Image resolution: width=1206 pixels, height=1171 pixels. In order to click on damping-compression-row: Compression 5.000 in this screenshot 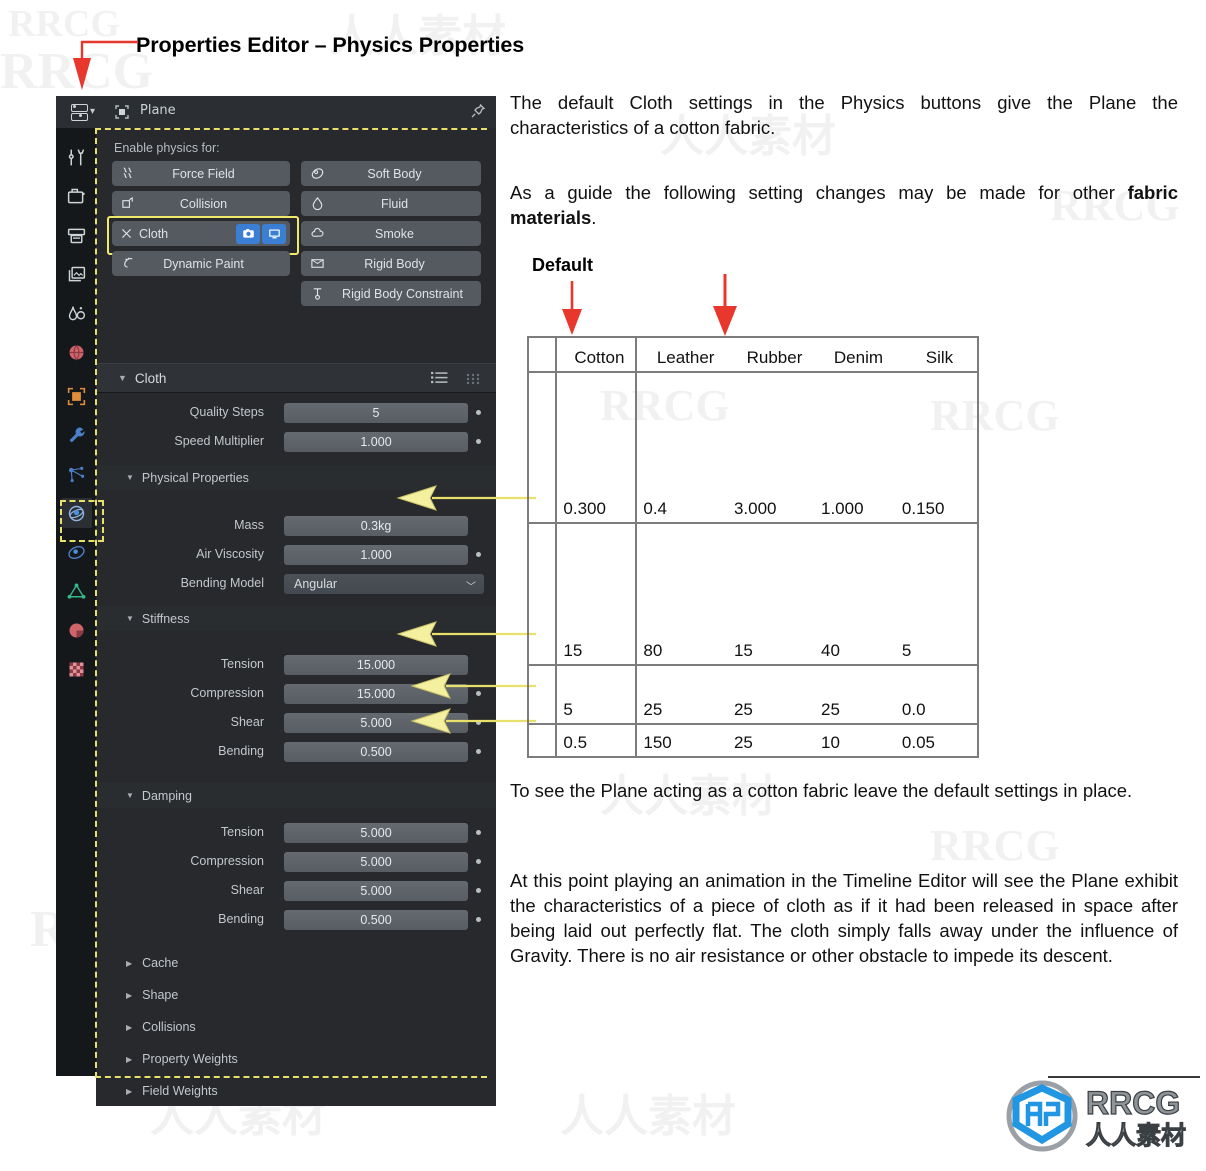, I will do `click(296, 862)`.